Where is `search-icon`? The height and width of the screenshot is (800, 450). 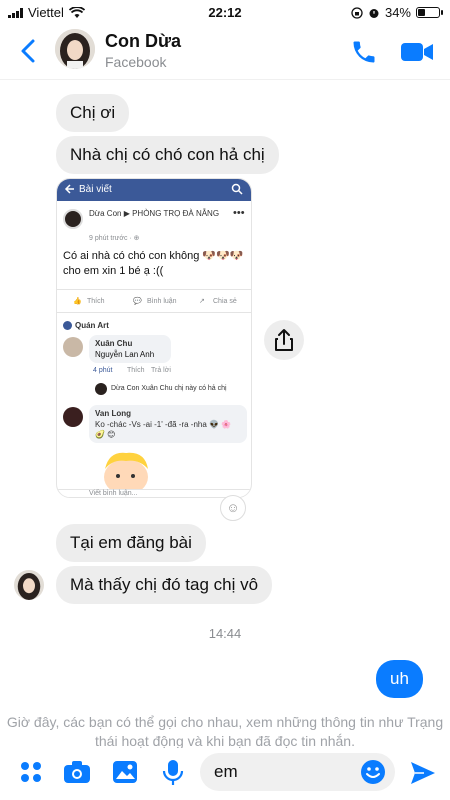 search-icon is located at coordinates (237, 189).